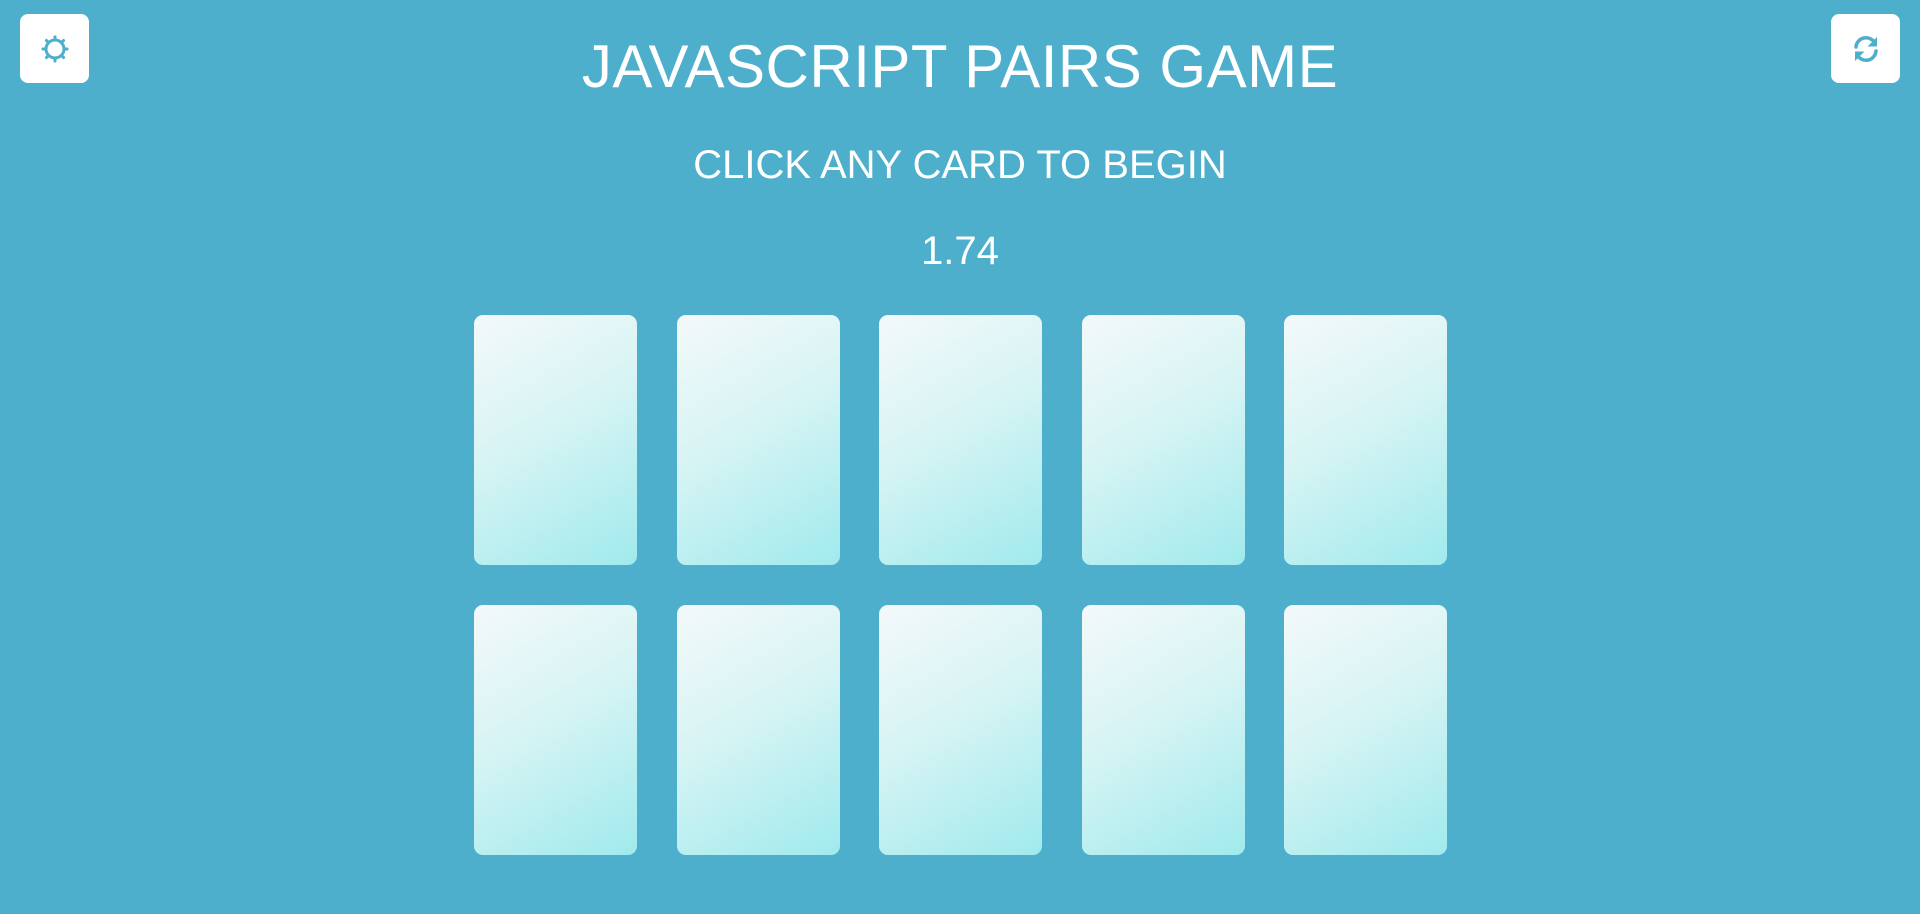  I want to click on timer-readout: 1.74, so click(960, 251).